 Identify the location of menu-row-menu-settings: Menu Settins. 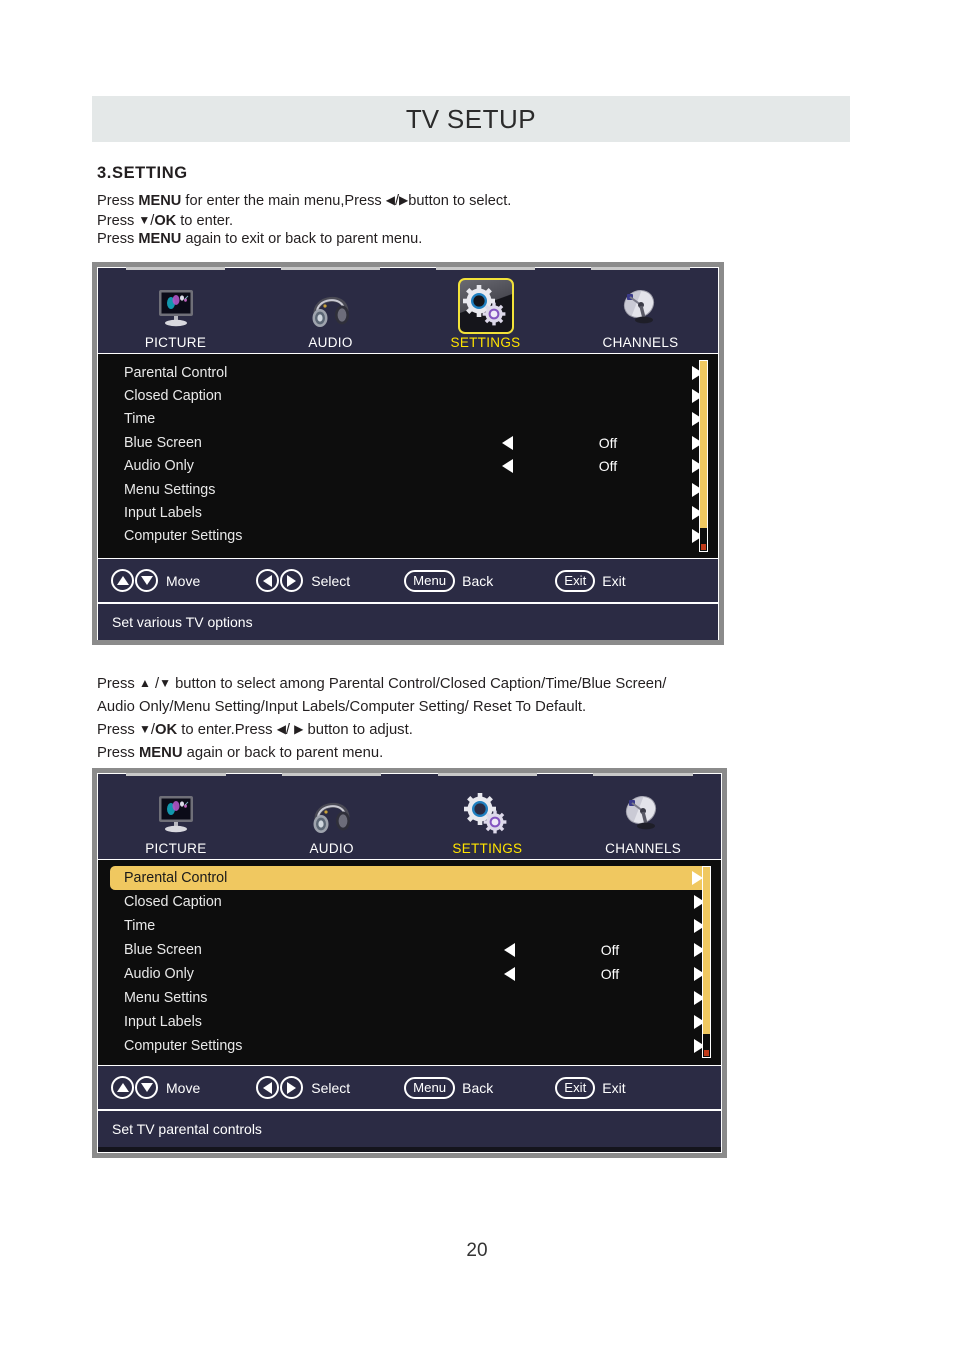
(409, 998).